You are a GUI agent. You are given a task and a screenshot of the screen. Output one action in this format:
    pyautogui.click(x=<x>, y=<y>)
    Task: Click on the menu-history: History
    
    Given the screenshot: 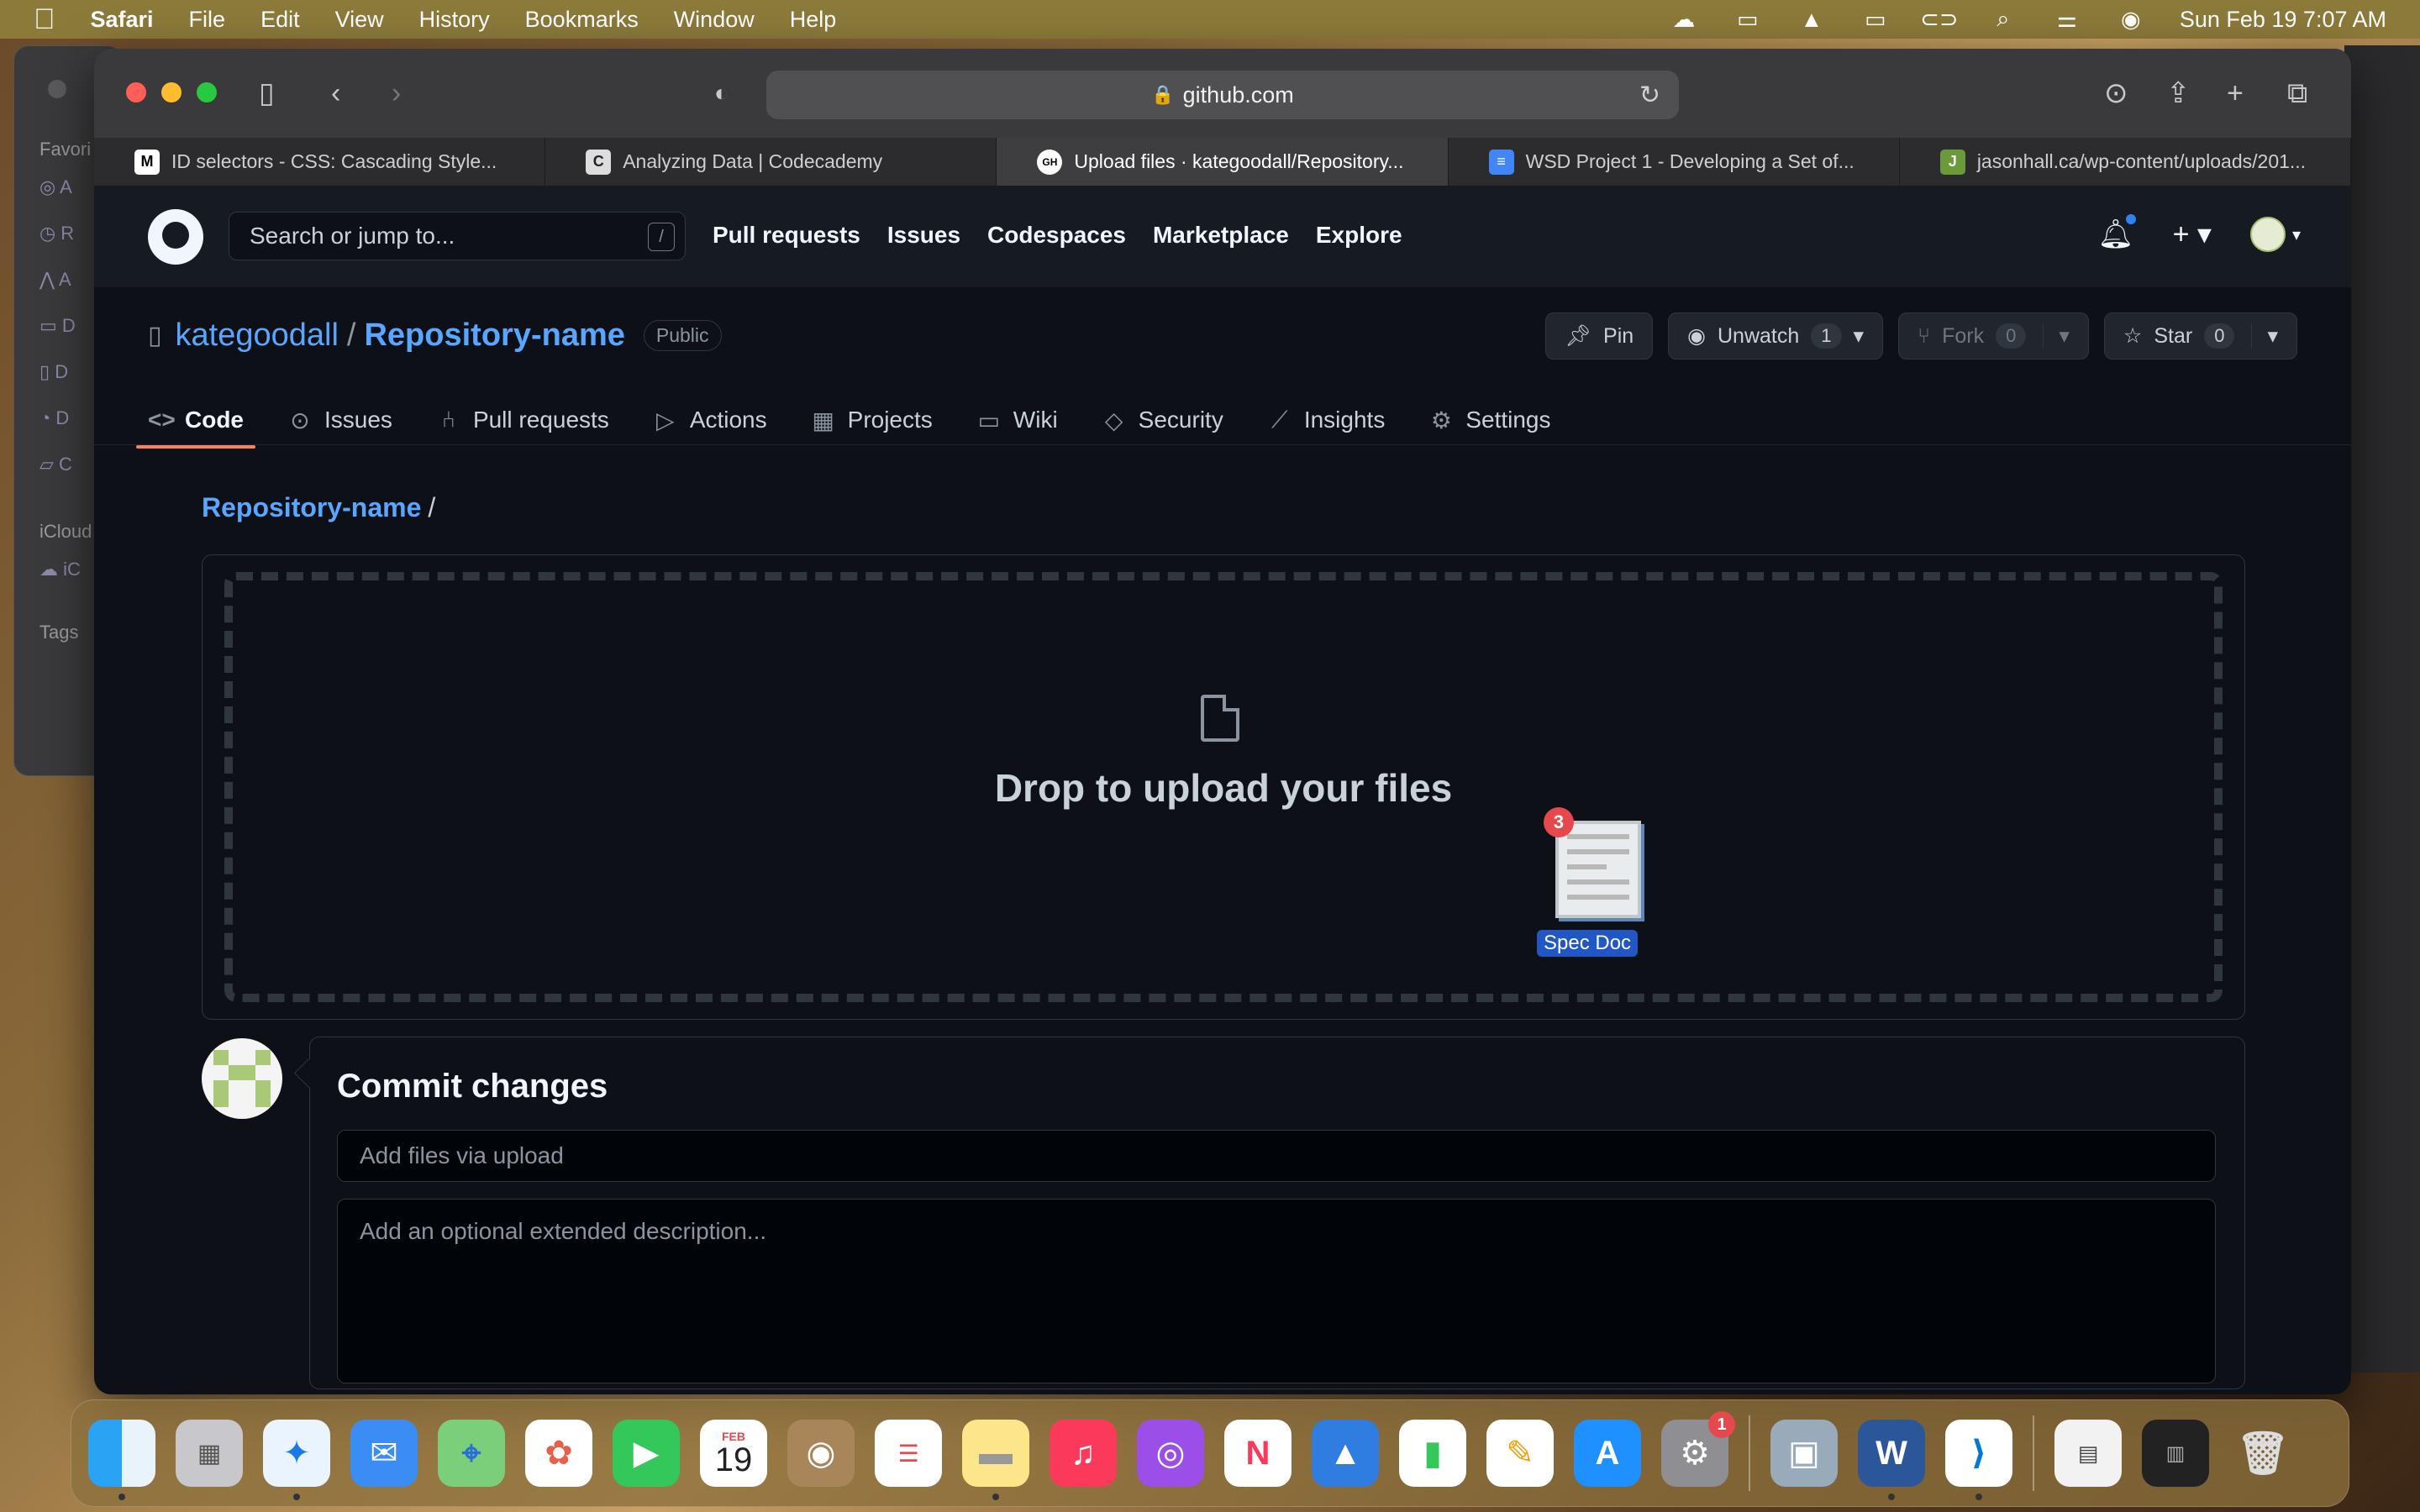 What is the action you would take?
    pyautogui.click(x=454, y=20)
    